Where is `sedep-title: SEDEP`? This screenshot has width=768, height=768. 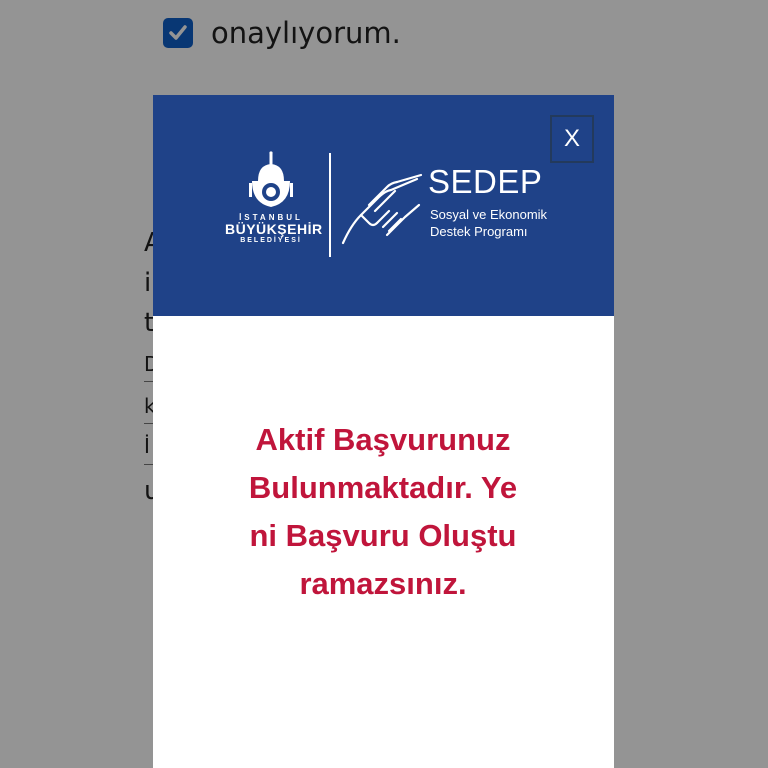
sedep-title: SEDEP is located at coordinates (485, 181).